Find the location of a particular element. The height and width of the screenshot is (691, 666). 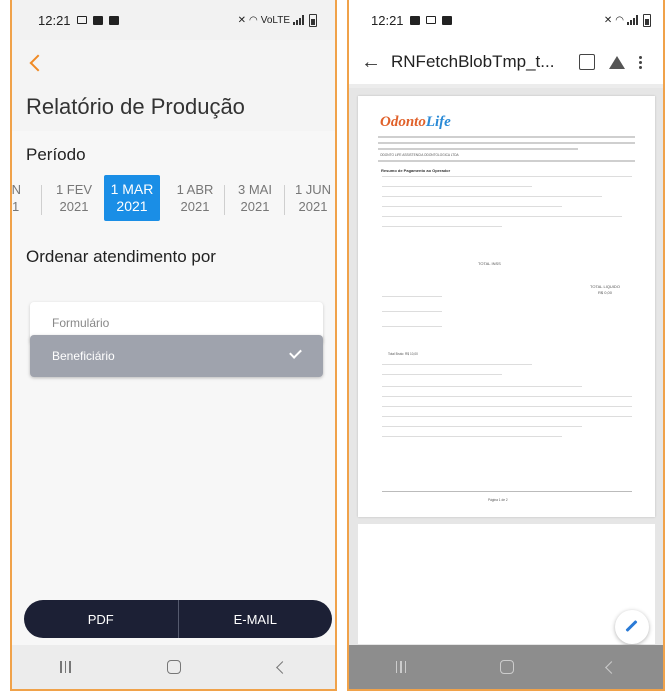

status-bar: 12:21 ✕ ◠ VoLTE is located at coordinates (173, 20).